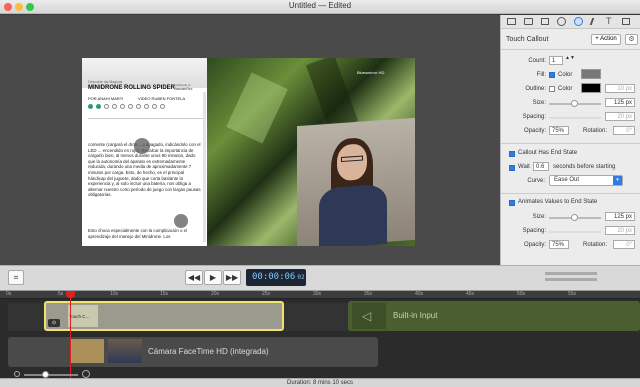  I want to click on shirt-shape, so click(353, 214).